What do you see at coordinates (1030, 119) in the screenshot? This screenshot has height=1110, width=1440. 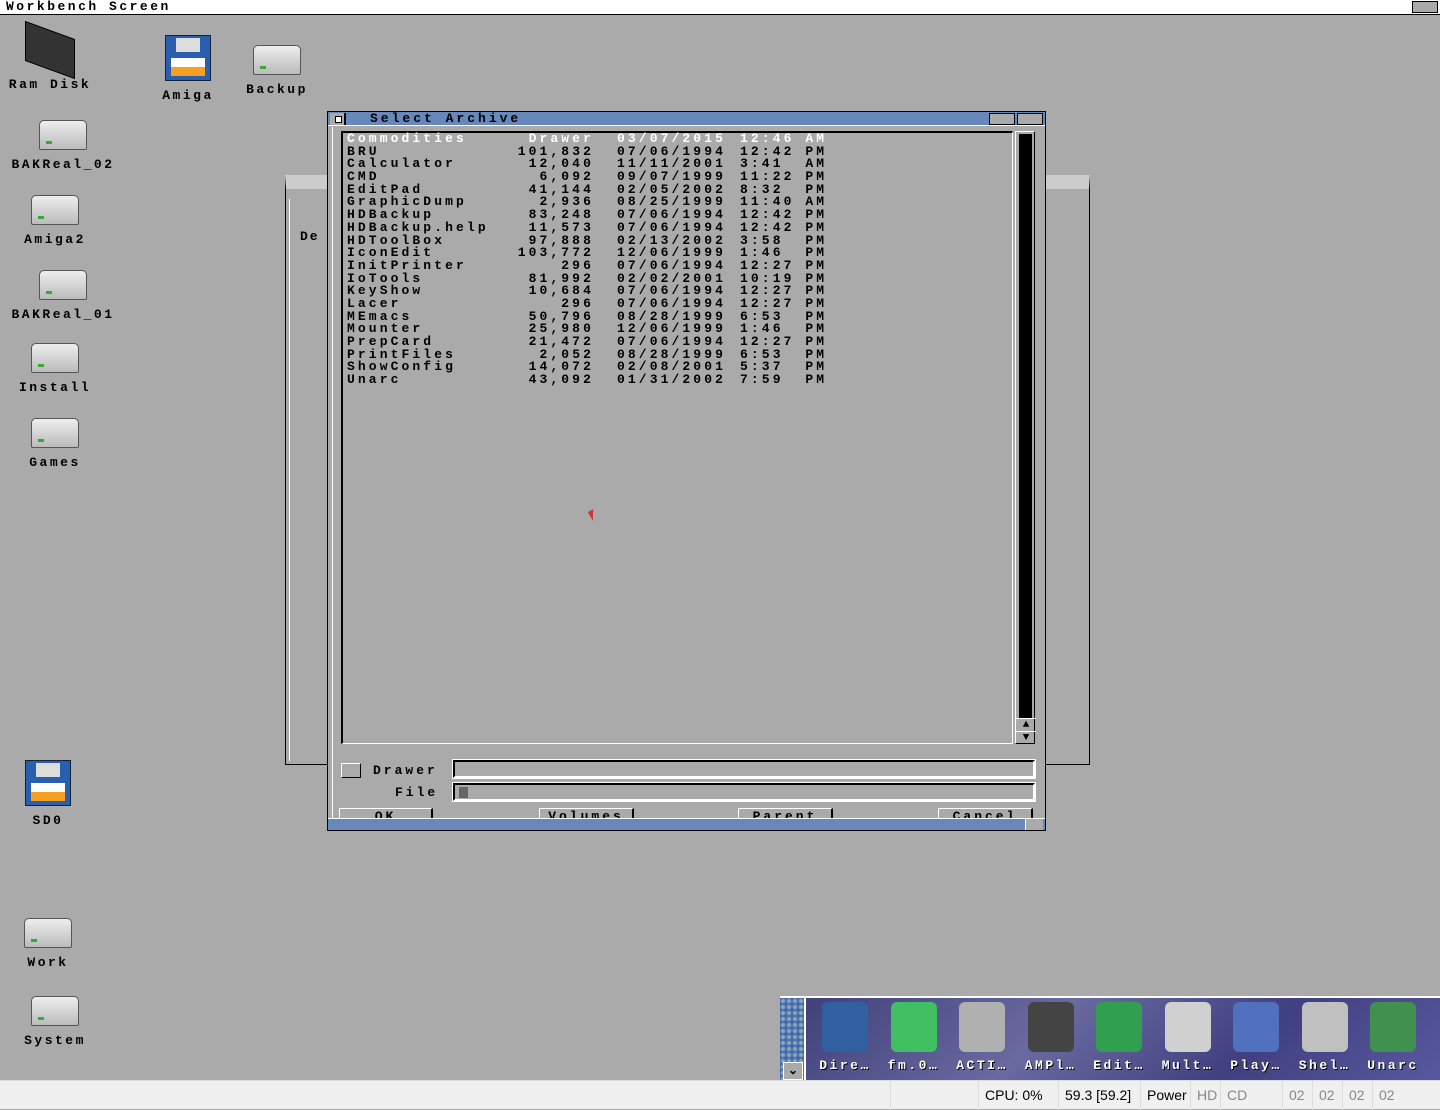 I see `depth-button` at bounding box center [1030, 119].